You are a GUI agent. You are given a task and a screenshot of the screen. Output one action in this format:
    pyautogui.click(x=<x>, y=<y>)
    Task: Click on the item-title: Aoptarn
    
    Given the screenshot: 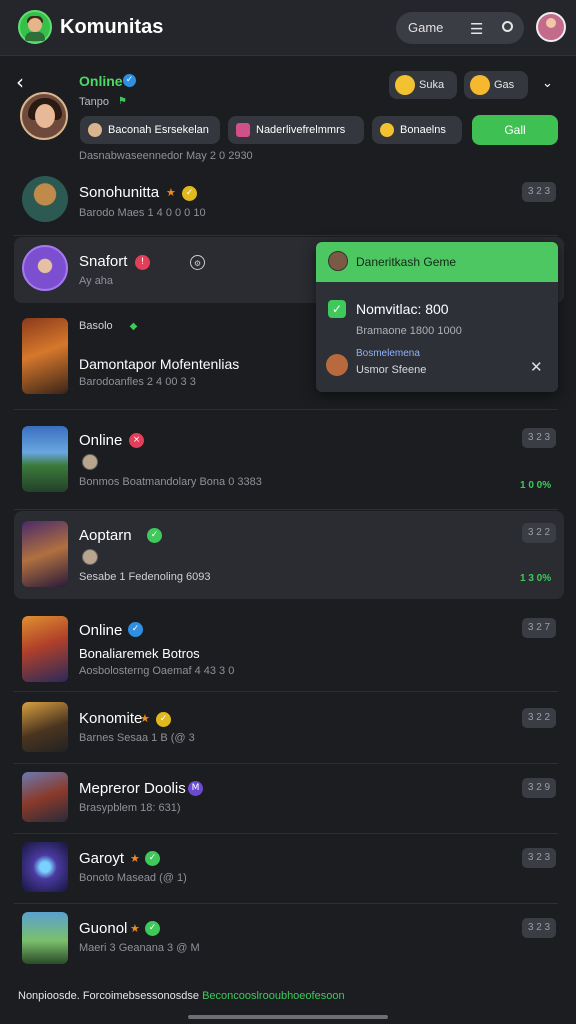 What is the action you would take?
    pyautogui.click(x=105, y=535)
    